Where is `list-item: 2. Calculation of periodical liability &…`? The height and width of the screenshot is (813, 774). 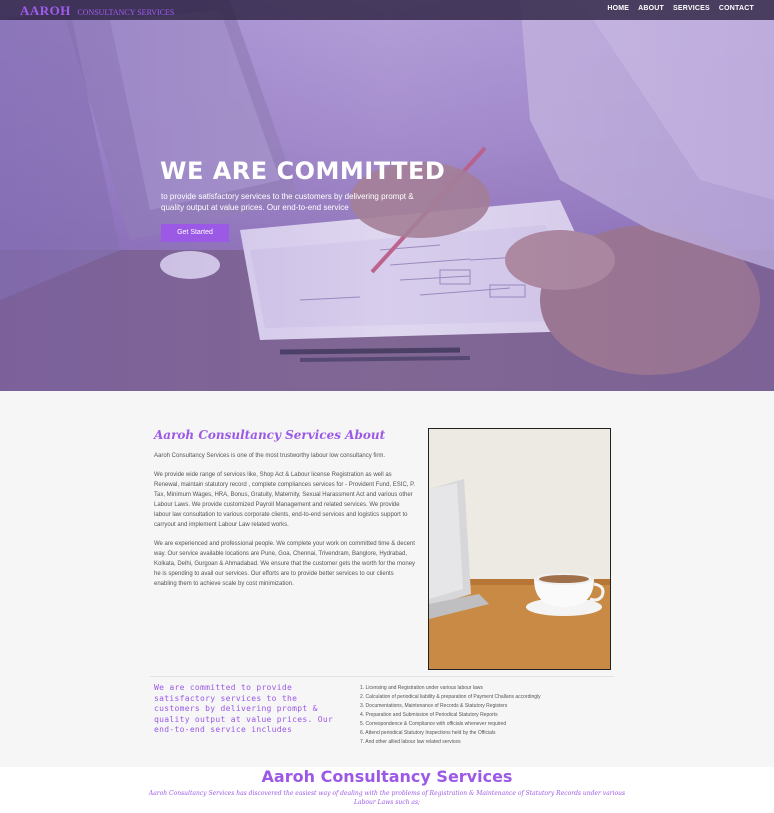 list-item: 2. Calculation of periodical liability &… is located at coordinates (450, 697).